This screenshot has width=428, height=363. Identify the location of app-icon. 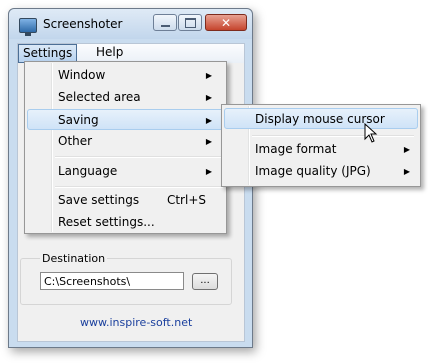
(28, 27).